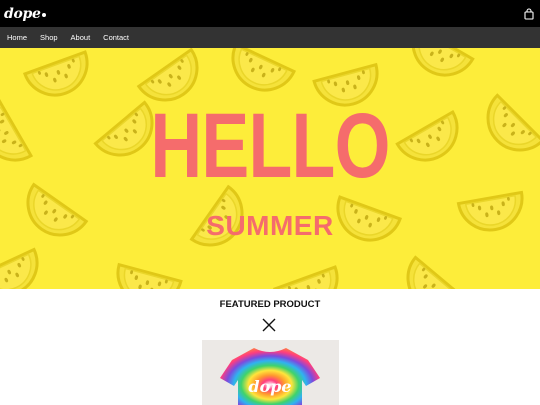  What do you see at coordinates (17, 37) in the screenshot?
I see `nav-home: Home` at bounding box center [17, 37].